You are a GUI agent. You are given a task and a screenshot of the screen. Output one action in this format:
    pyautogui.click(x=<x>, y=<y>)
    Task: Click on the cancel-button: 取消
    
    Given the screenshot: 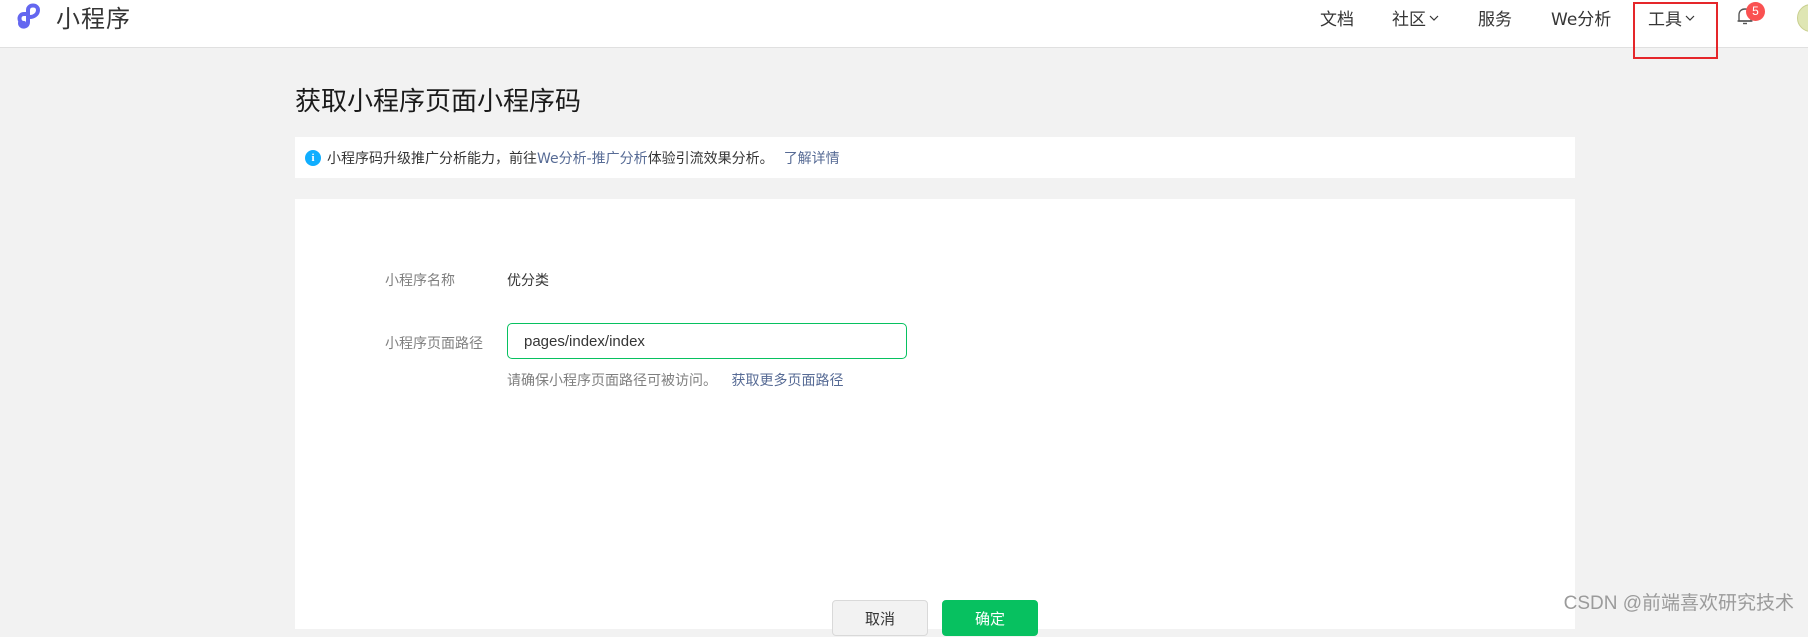 What is the action you would take?
    pyautogui.click(x=880, y=618)
    